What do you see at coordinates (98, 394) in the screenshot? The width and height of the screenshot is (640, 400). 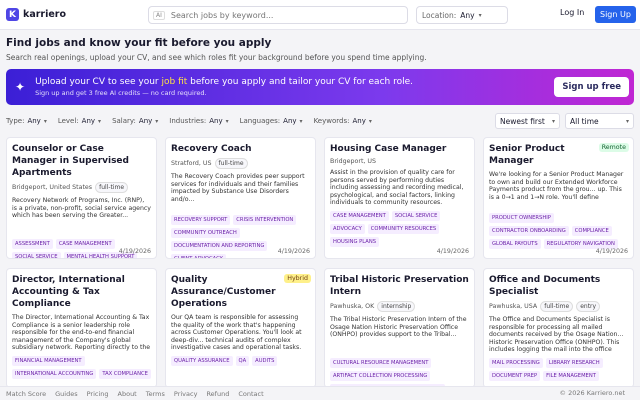 I see `footer-link: Pricing` at bounding box center [98, 394].